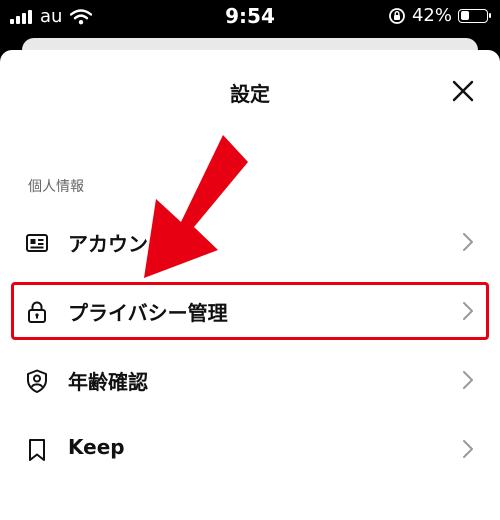 The image size is (500, 520). What do you see at coordinates (250, 311) in the screenshot?
I see `highlight-box` at bounding box center [250, 311].